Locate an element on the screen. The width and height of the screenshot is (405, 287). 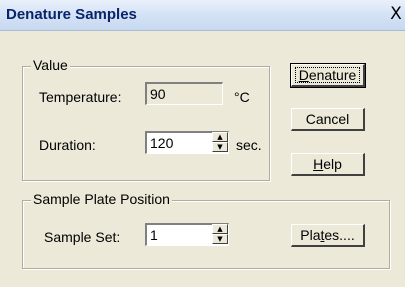
temperature-label: Temperature: is located at coordinates (80, 97).